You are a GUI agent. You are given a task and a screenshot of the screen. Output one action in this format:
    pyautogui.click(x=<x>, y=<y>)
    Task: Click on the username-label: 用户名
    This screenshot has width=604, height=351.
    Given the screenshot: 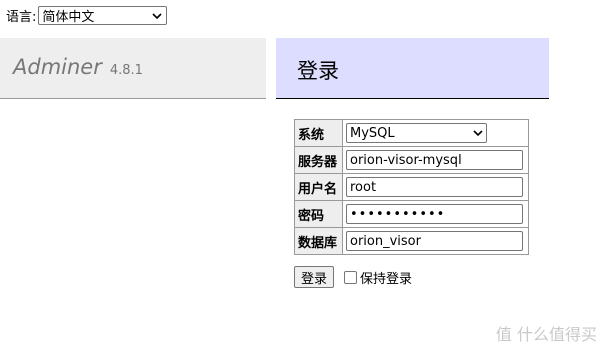 What is the action you would take?
    pyautogui.click(x=318, y=187)
    